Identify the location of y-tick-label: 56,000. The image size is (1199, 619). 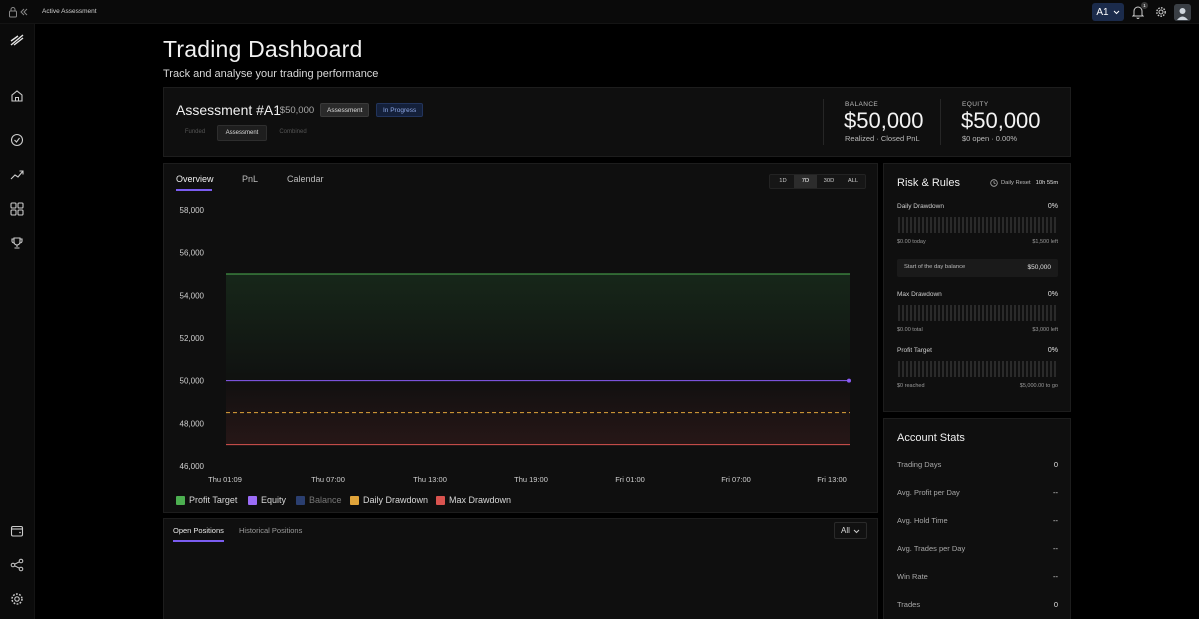
(192, 253).